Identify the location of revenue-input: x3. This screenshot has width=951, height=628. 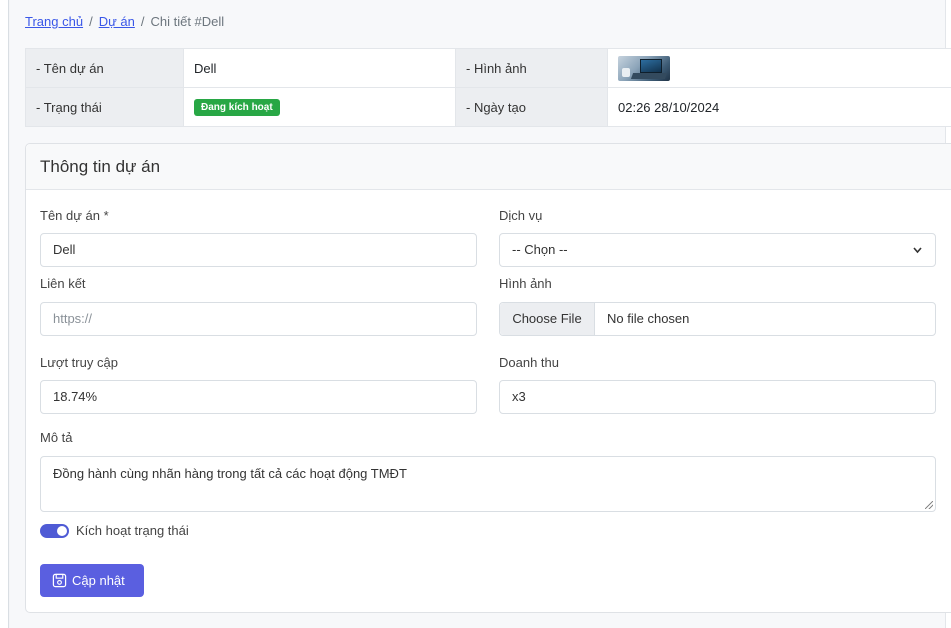
(717, 397).